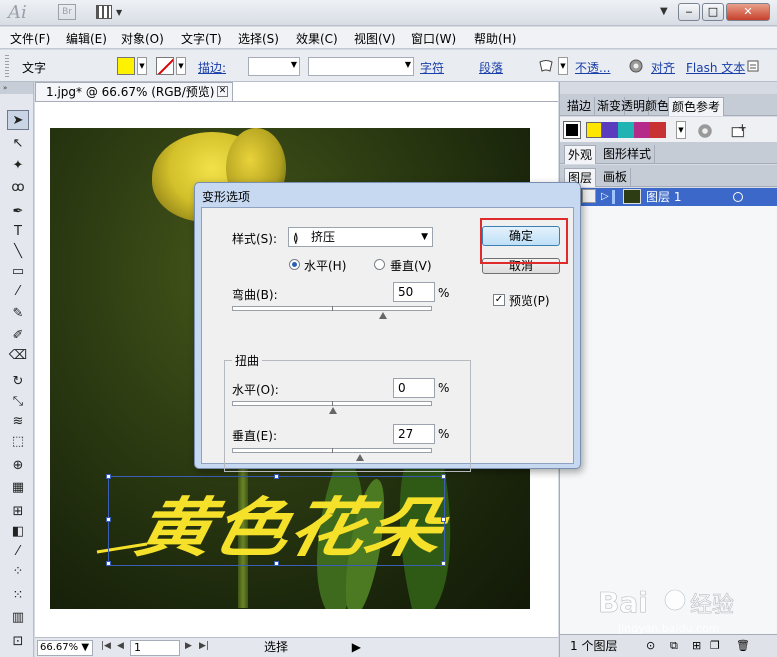 This screenshot has height=657, width=777. I want to click on distortion-vertical-input: 27, so click(414, 434).